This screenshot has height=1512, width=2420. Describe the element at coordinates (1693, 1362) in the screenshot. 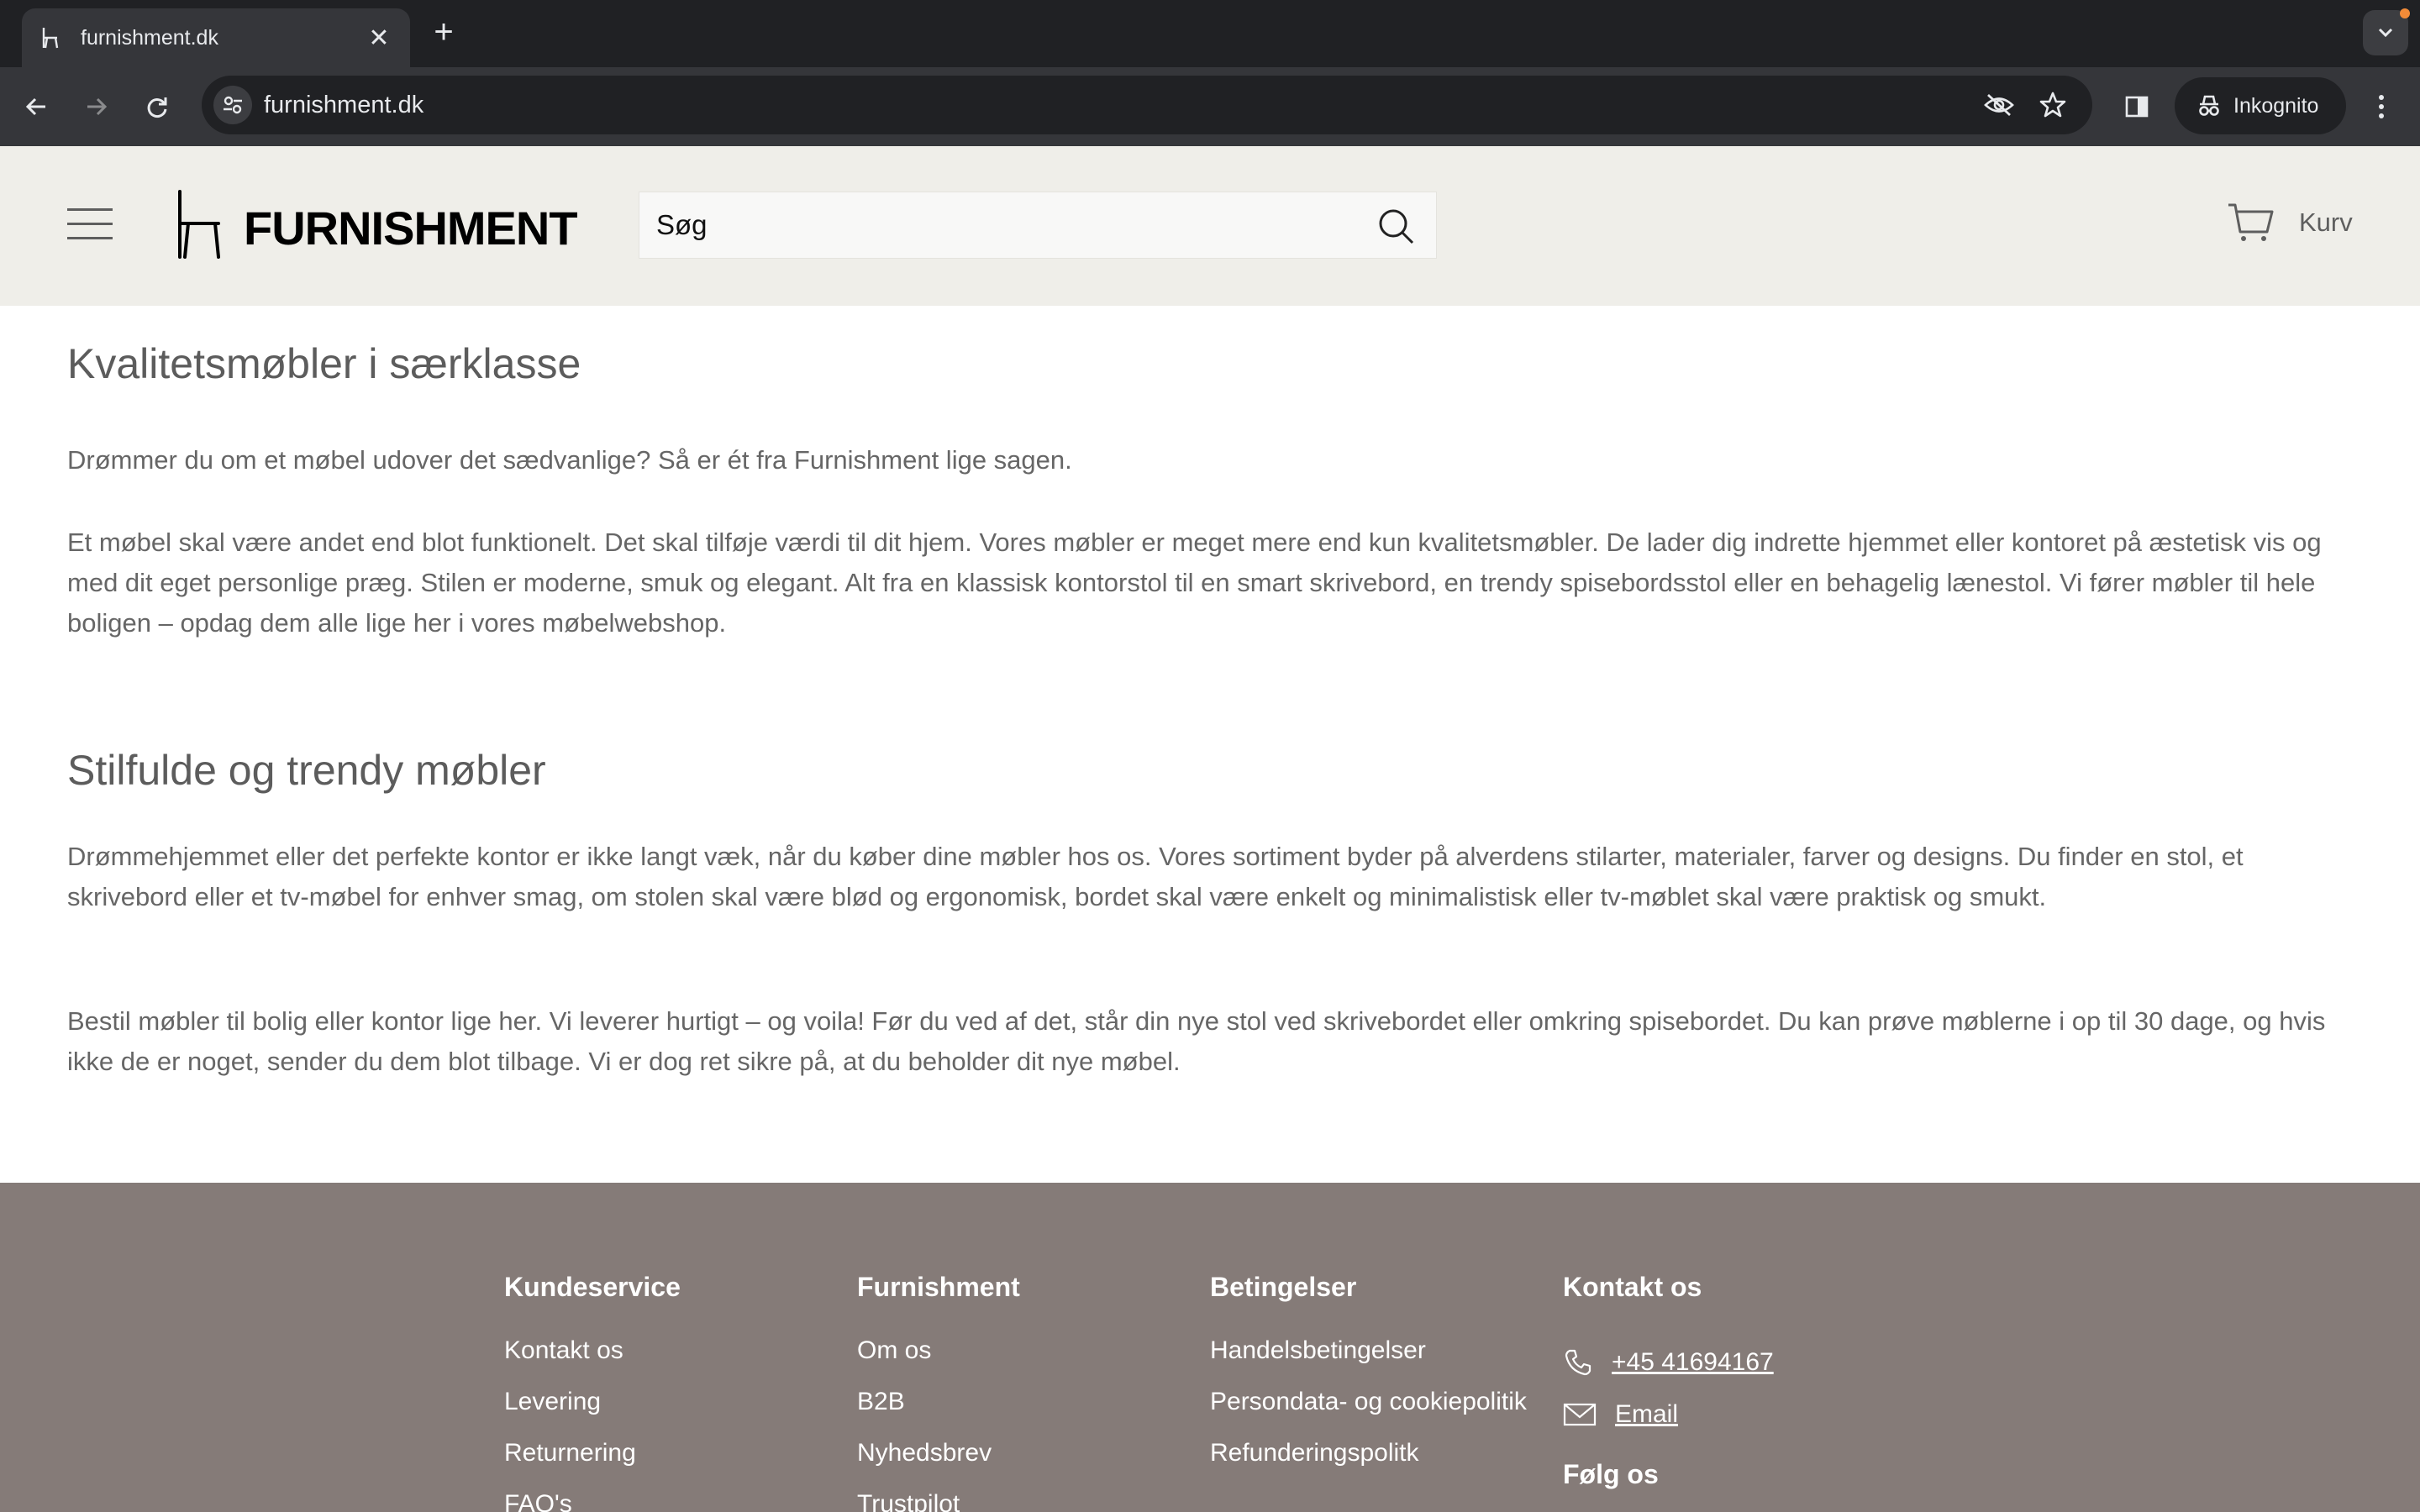

I see `phone-link: +45 41694167` at that location.